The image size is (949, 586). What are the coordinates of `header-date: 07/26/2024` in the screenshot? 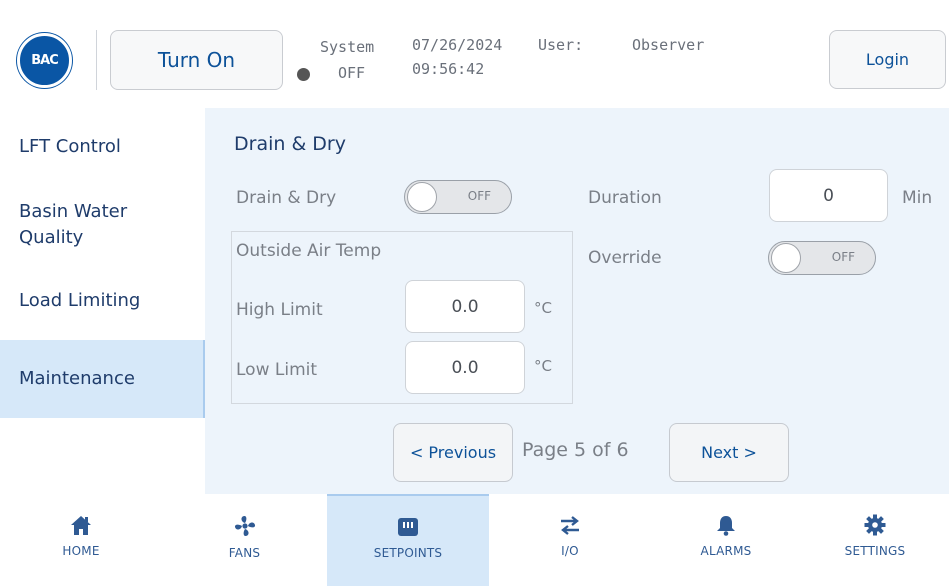 It's located at (457, 45).